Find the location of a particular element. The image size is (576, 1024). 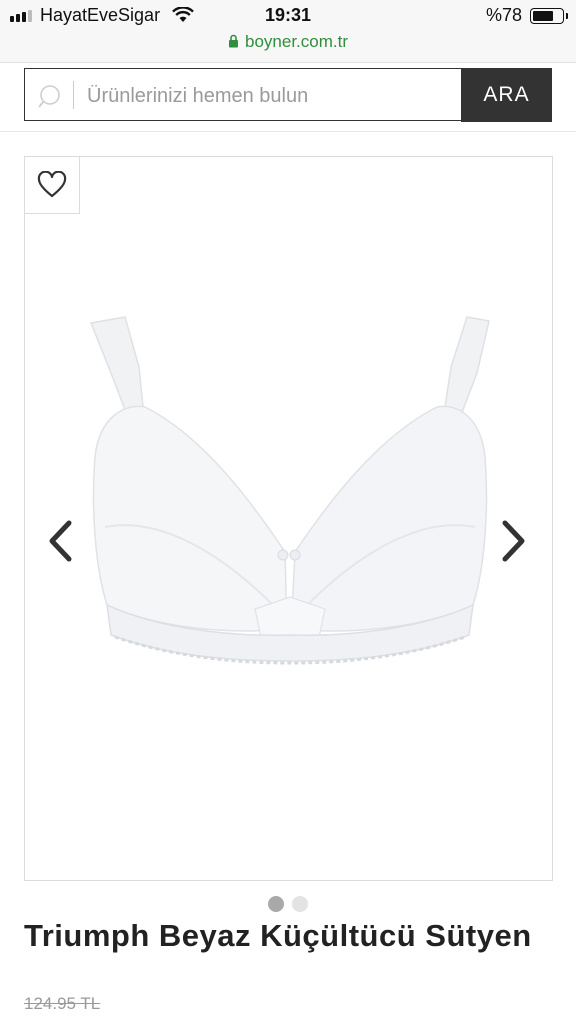

previous-image-button is located at coordinates (60, 541).